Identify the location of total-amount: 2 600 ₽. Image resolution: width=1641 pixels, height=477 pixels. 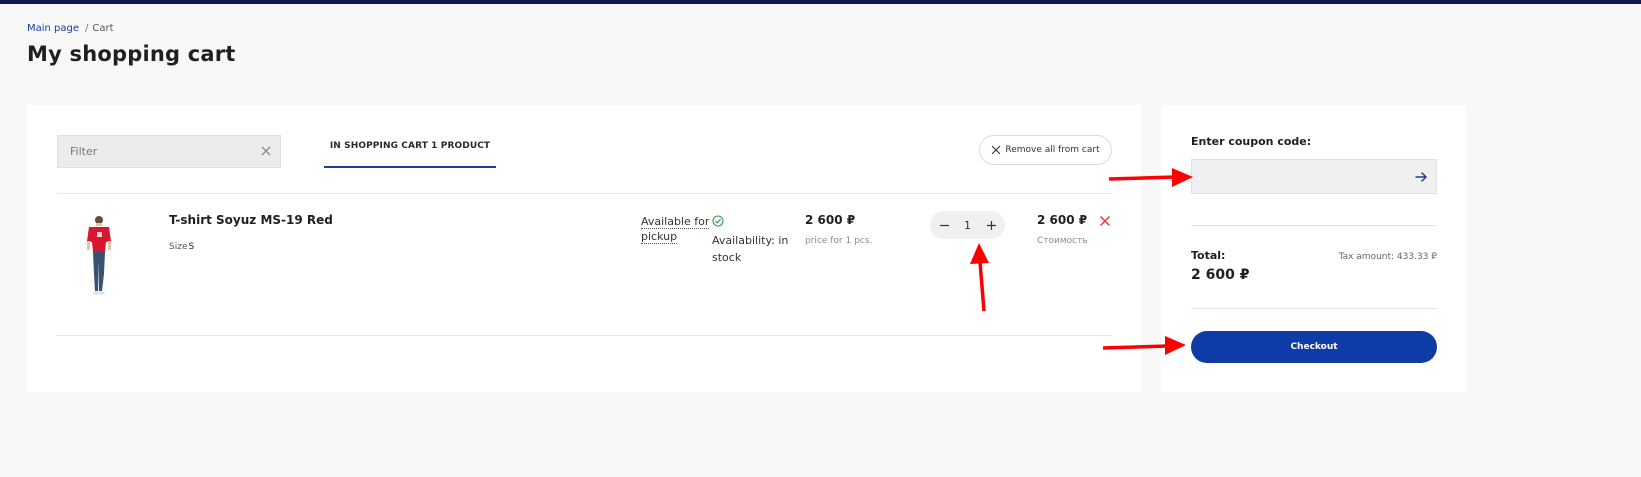
(1220, 275).